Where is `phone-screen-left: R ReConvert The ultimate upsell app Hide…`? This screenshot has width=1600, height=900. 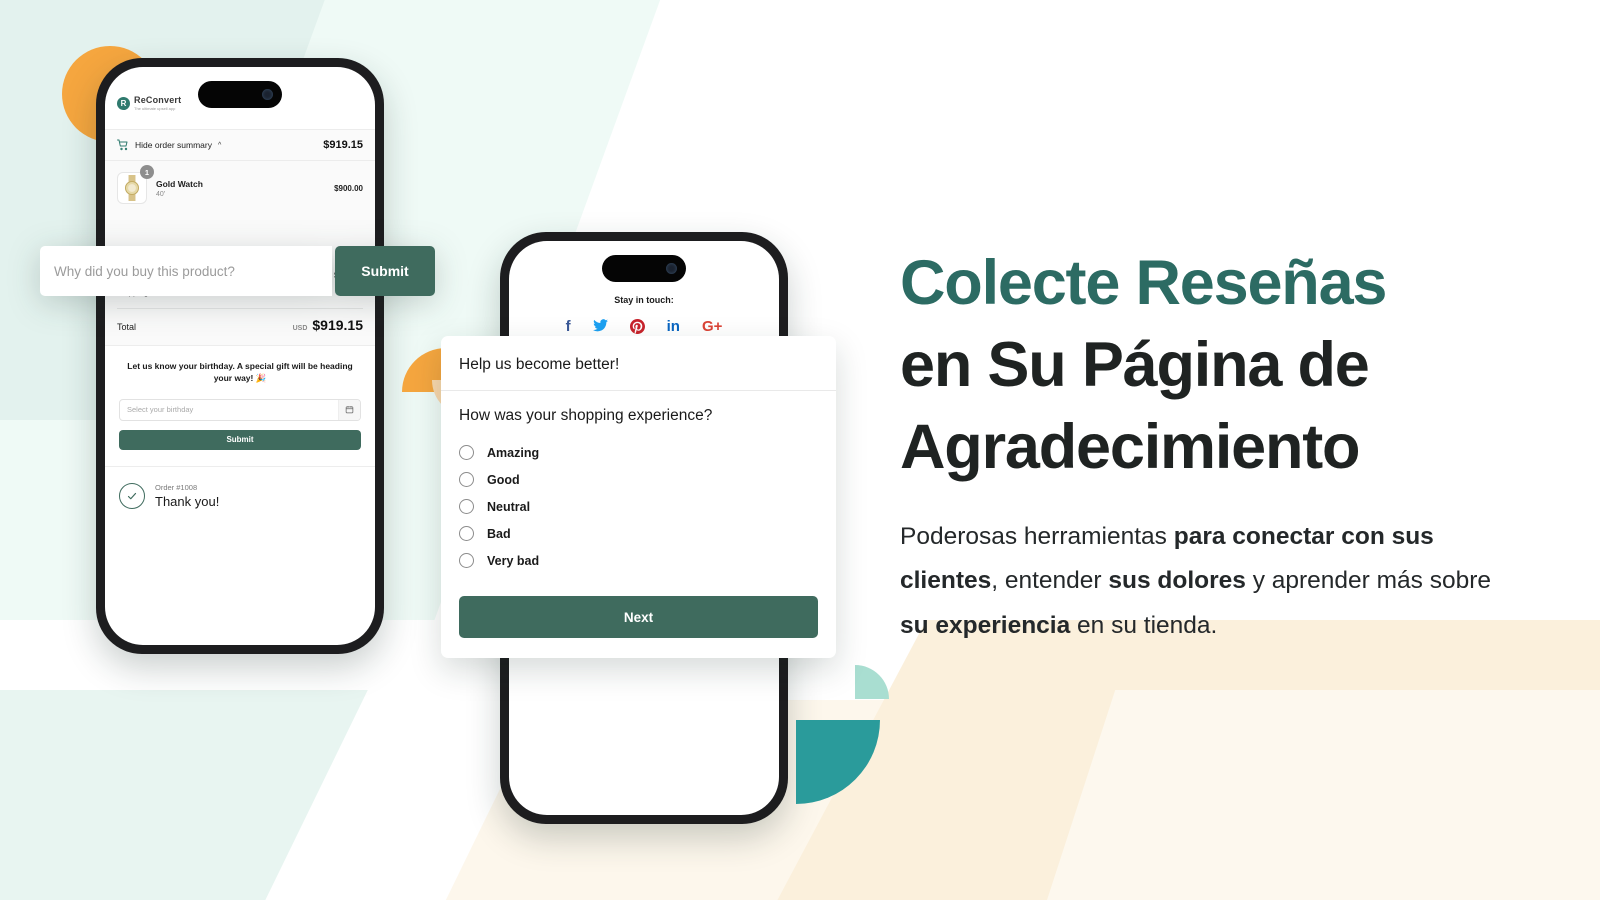 phone-screen-left: R ReConvert The ultimate upsell app Hide… is located at coordinates (240, 356).